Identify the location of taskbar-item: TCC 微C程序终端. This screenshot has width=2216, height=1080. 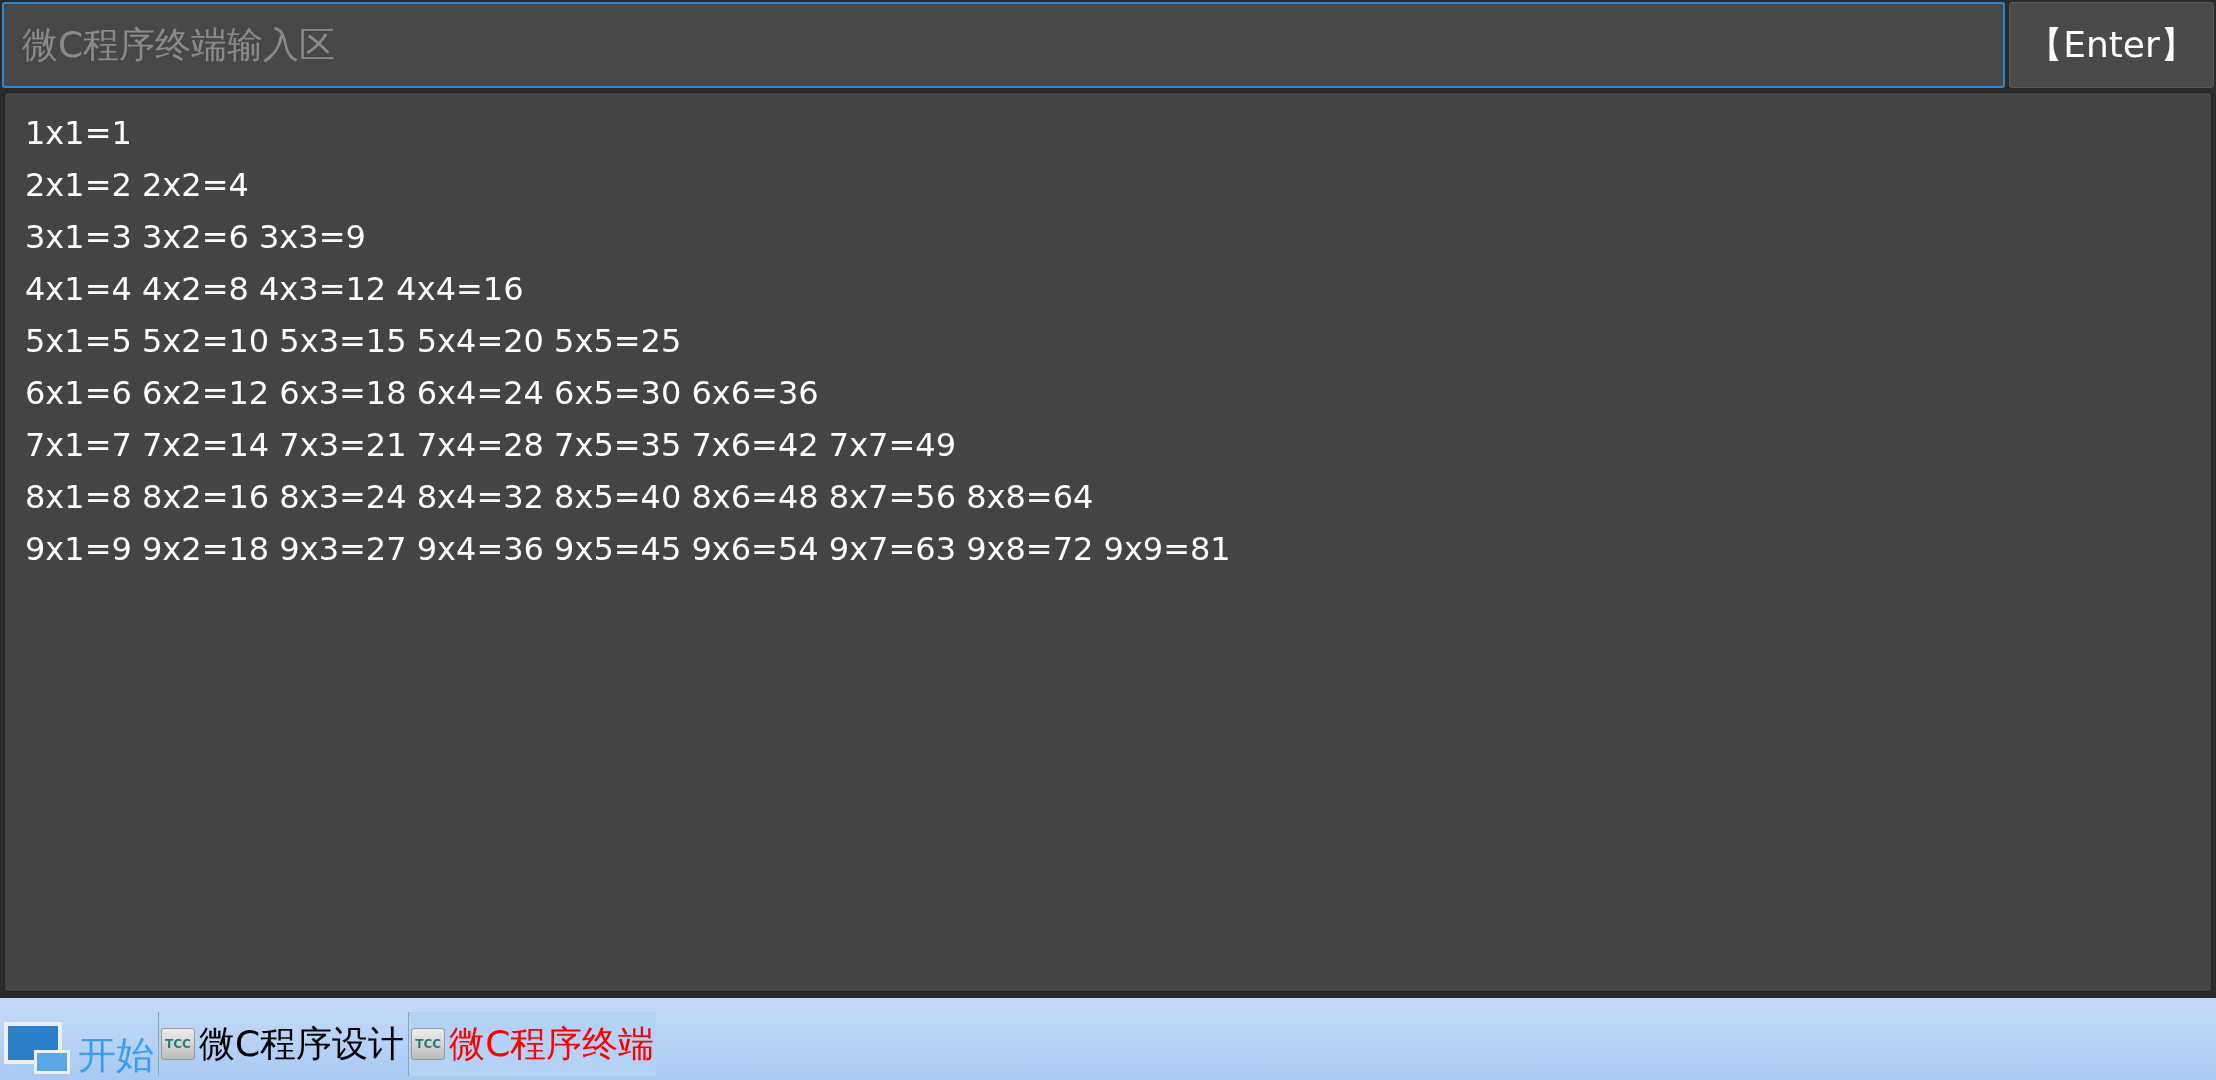
(532, 1044).